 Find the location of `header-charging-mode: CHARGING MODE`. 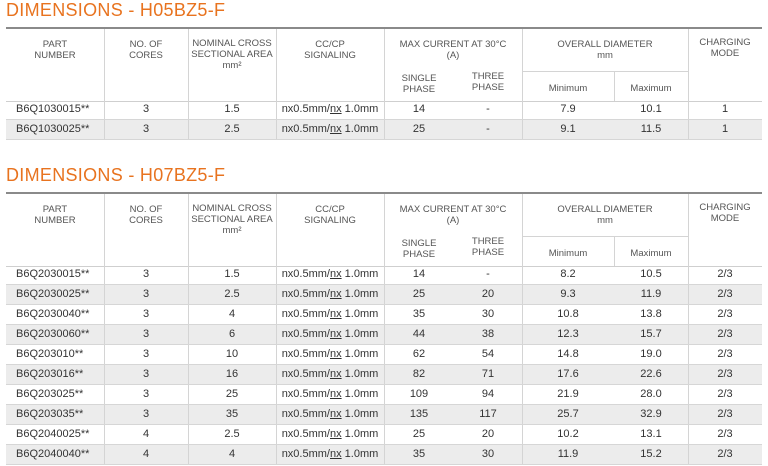

header-charging-mode: CHARGING MODE is located at coordinates (725, 65).